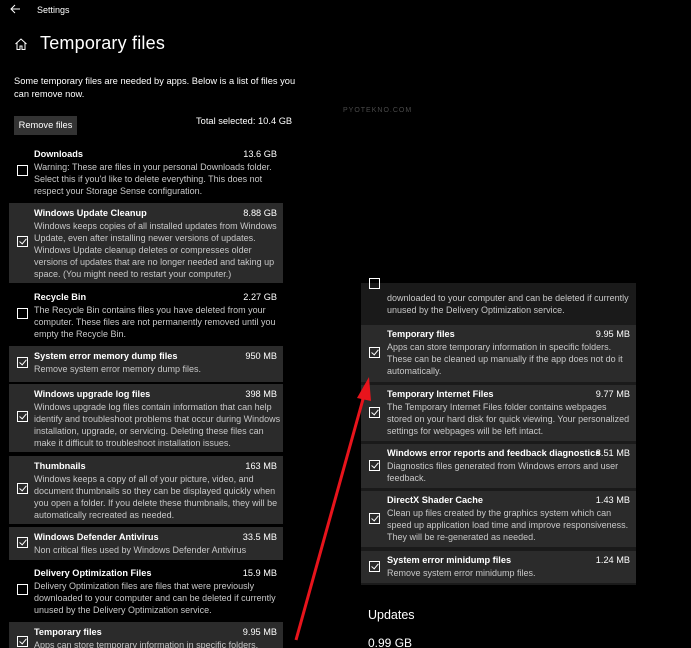  What do you see at coordinates (612, 394) in the screenshot?
I see `item-size: 9.77 MB` at bounding box center [612, 394].